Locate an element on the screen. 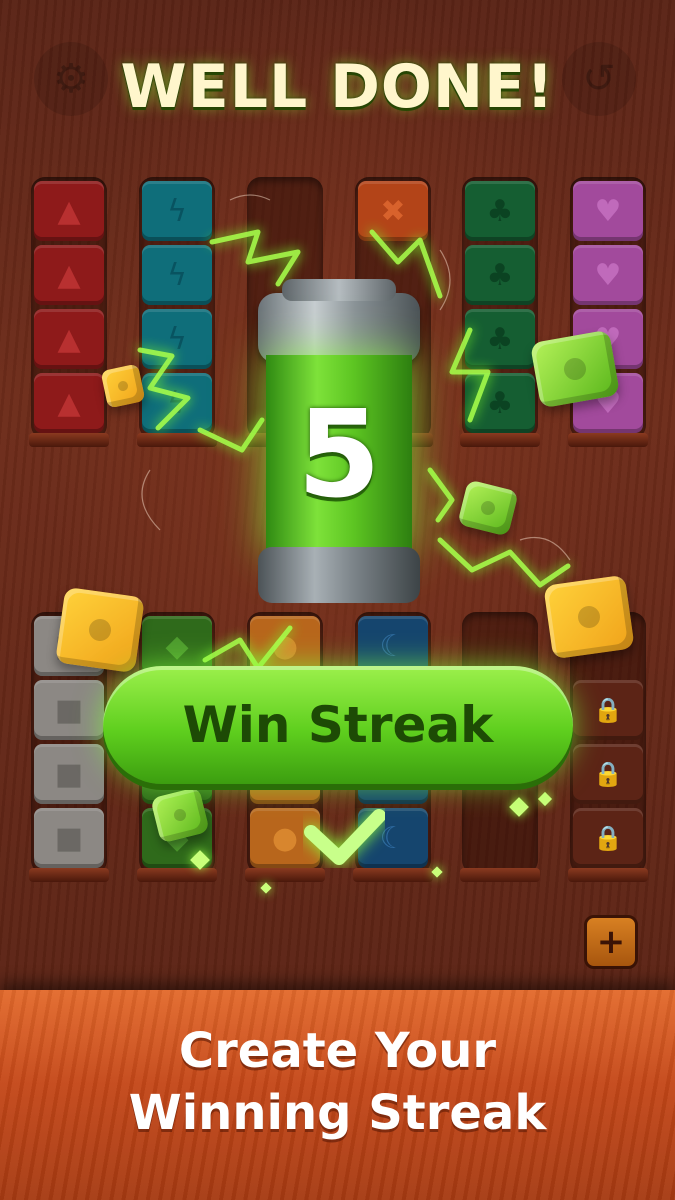 The width and height of the screenshot is (675, 1200). battery-bottom-cap is located at coordinates (339, 575).